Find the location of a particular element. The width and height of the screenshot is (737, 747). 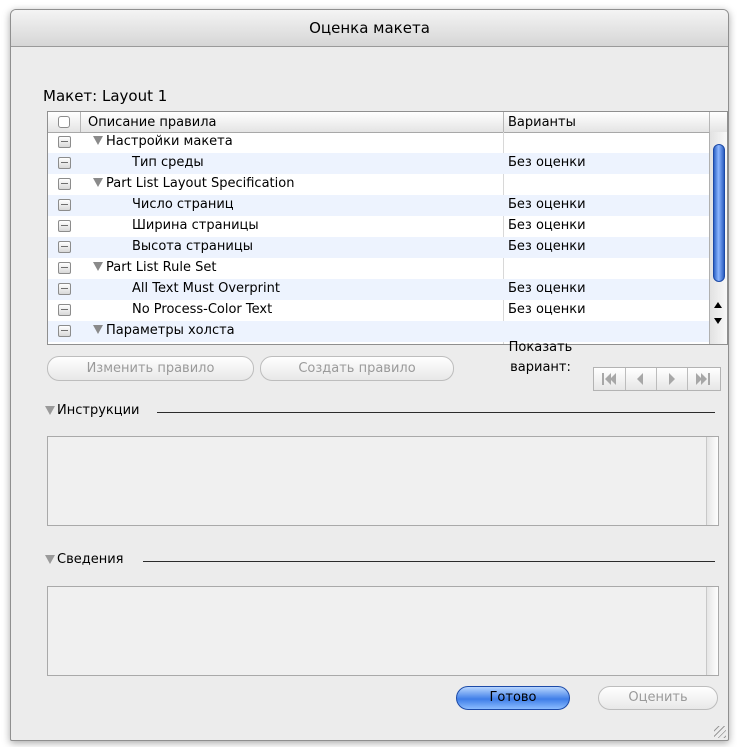

table-row: Параметры холста is located at coordinates (378, 331).